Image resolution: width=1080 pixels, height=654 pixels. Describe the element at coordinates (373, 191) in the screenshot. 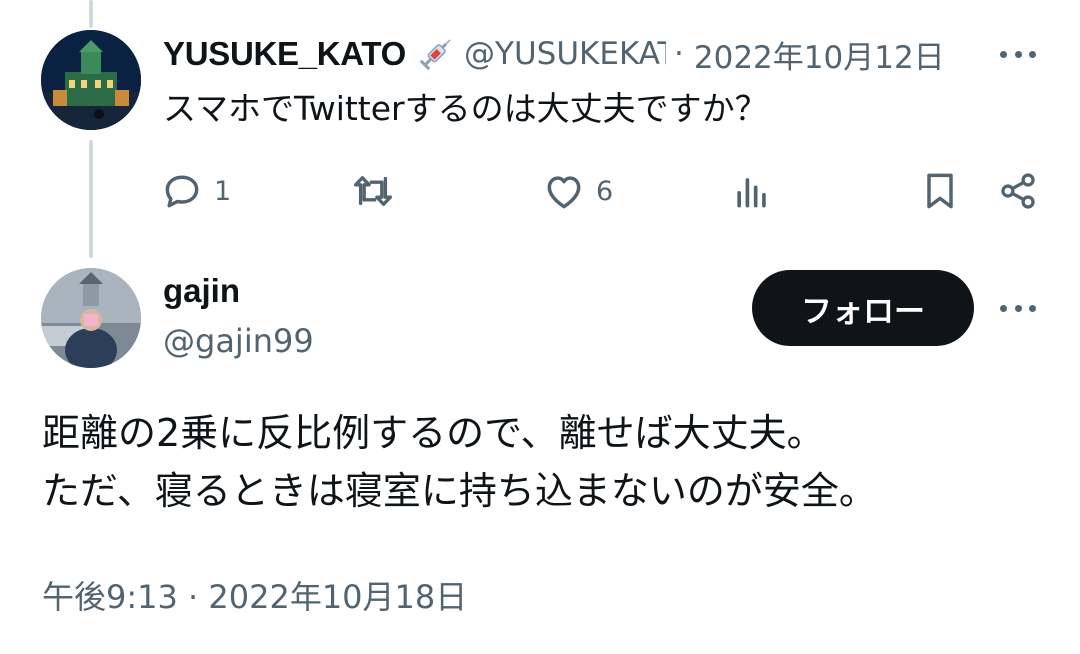

I see `retweet-icon` at that location.